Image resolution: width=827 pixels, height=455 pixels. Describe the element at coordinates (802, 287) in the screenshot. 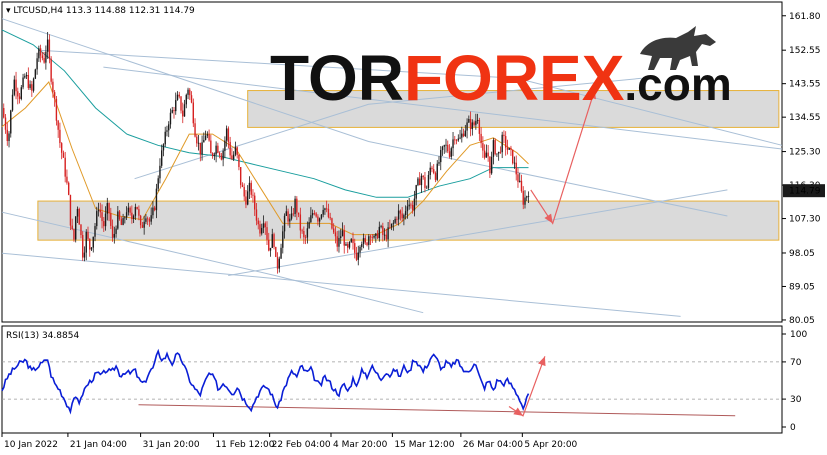

I see `price-tick-label-8: 89.05` at that location.